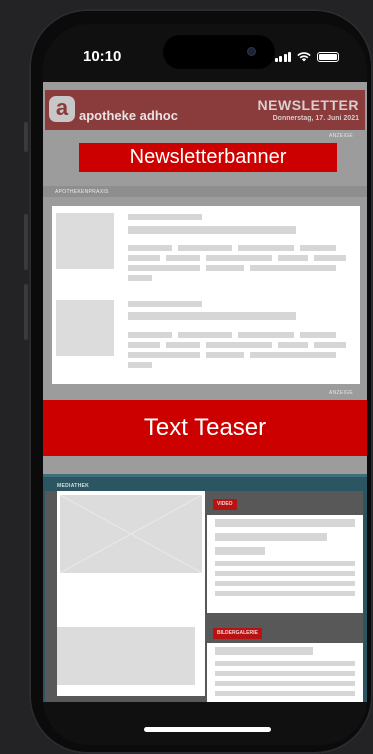  What do you see at coordinates (205, 191) in the screenshot?
I see `section-header: APOTHEKENPRAXIS` at bounding box center [205, 191].